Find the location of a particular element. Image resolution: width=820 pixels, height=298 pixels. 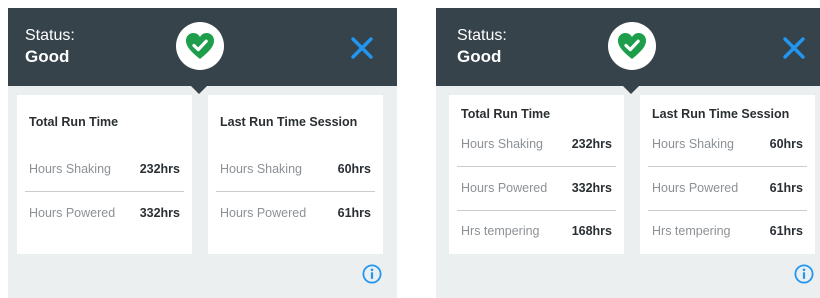

list-item: Hrs tempering 168hrs is located at coordinates (536, 231).